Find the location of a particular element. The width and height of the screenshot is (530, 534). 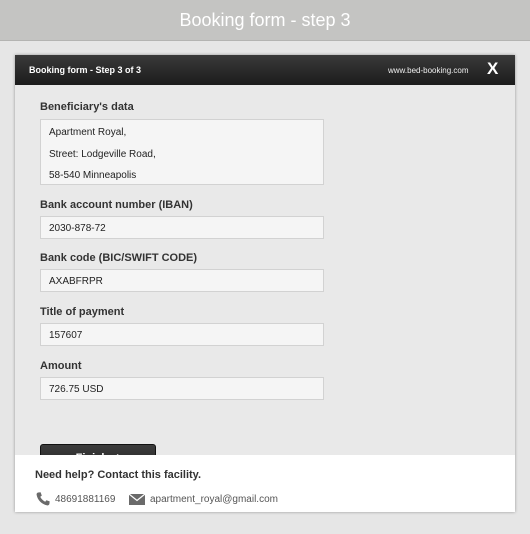

iban-value: 2030-878-72 is located at coordinates (77, 228).